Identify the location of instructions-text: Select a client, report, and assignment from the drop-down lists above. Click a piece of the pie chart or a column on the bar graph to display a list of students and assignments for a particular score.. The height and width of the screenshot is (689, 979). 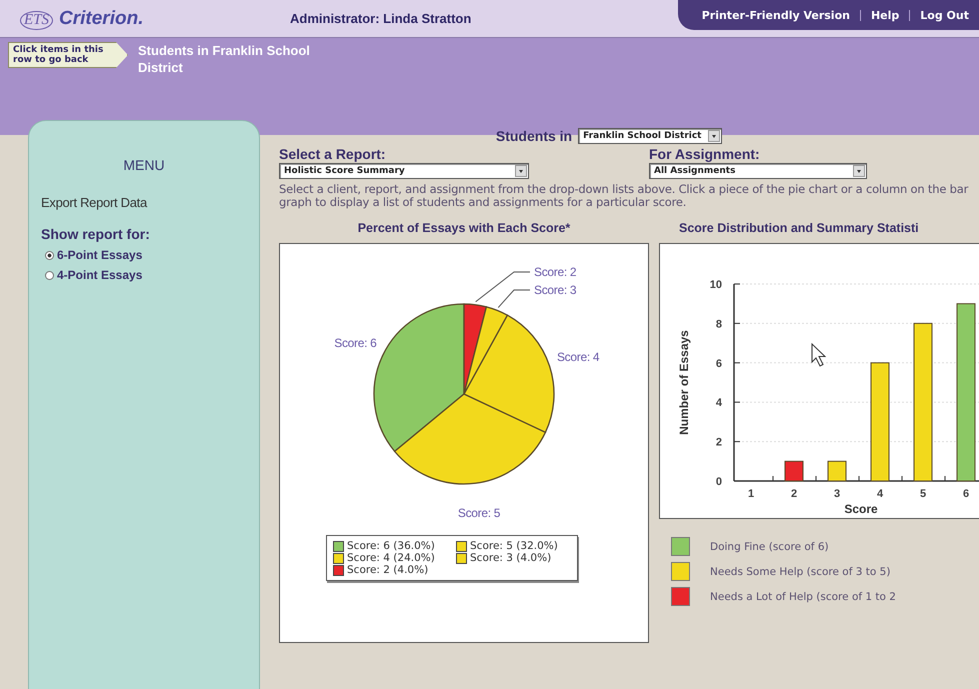
(624, 196).